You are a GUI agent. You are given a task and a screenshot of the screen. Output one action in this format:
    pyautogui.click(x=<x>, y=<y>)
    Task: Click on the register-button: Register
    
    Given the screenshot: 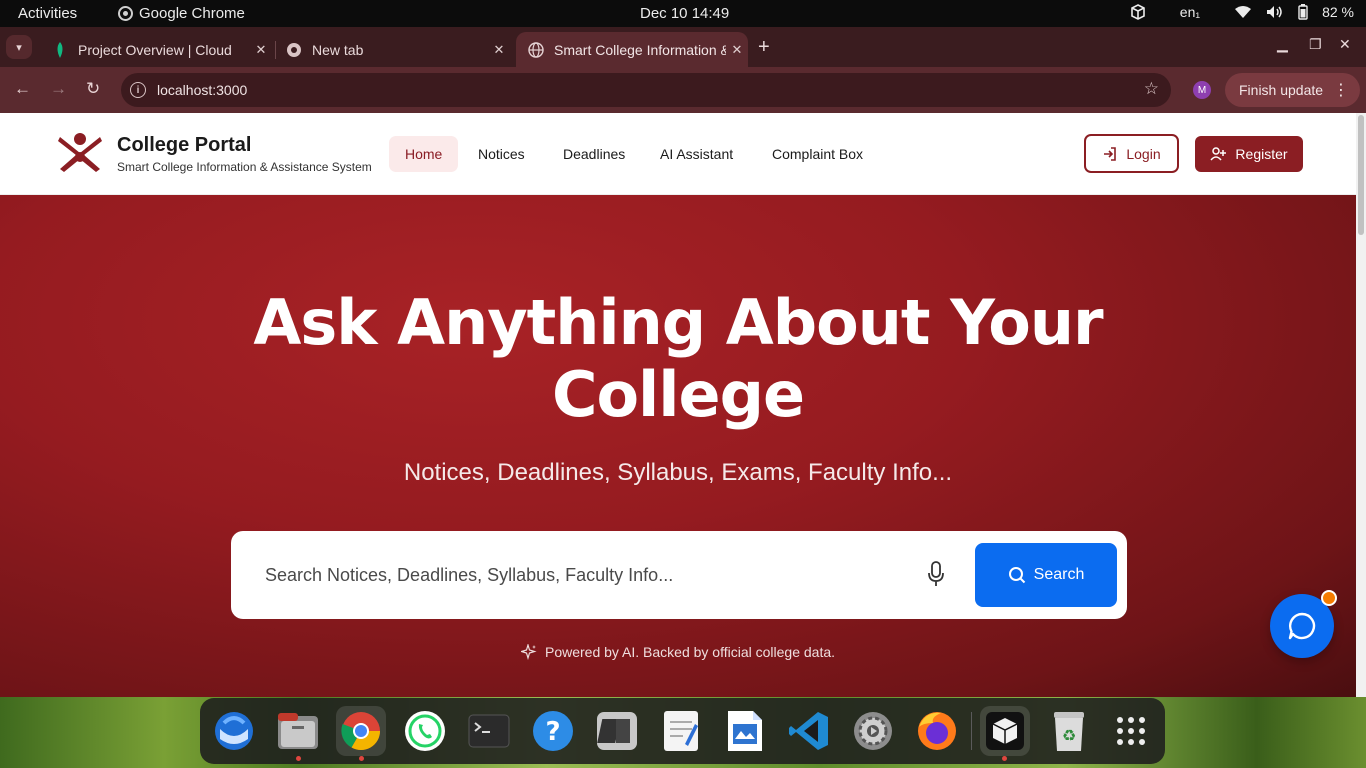 What is the action you would take?
    pyautogui.click(x=1249, y=154)
    